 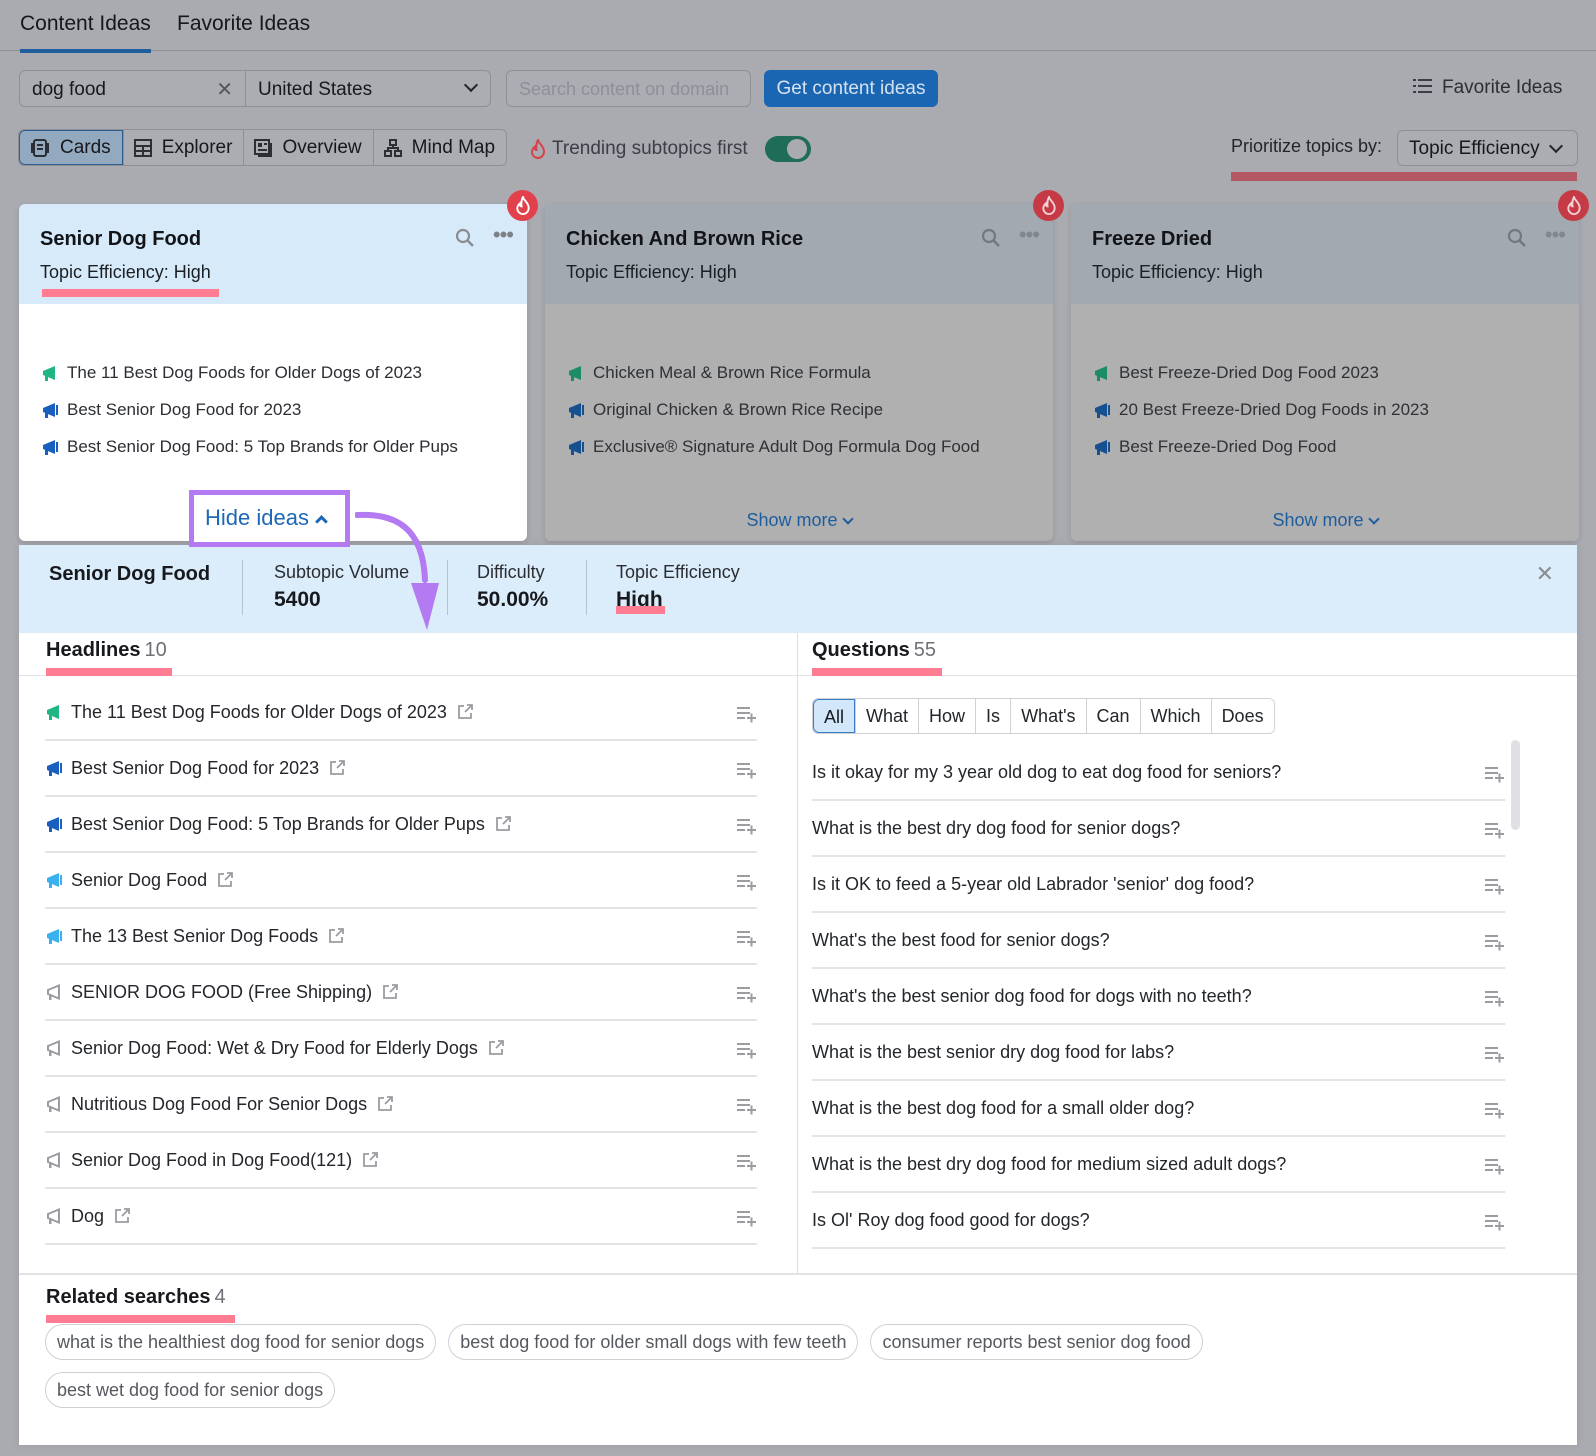 I want to click on questions-count: 55, so click(x=925, y=650).